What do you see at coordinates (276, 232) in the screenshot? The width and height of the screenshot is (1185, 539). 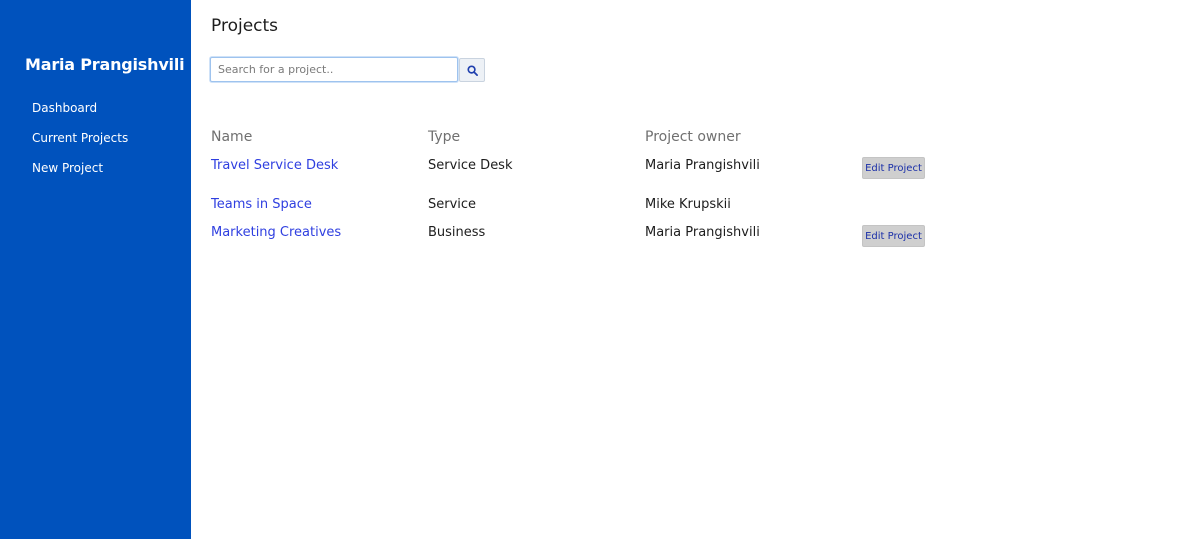 I see `project-name-link: Marketing Creatives` at bounding box center [276, 232].